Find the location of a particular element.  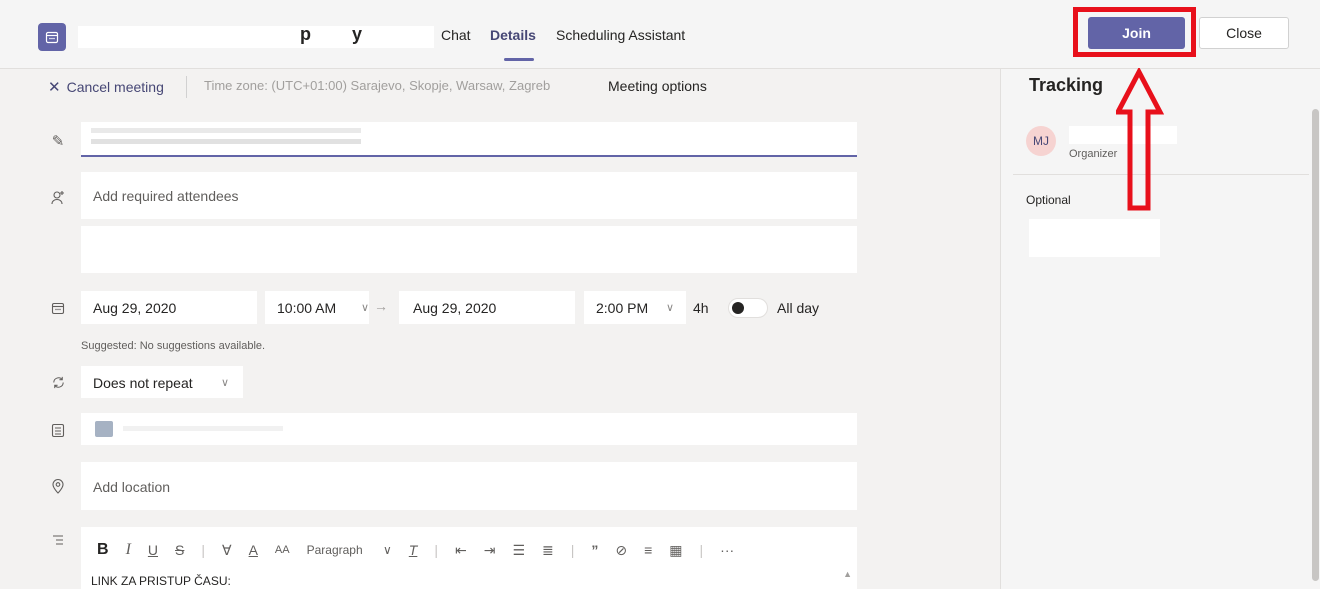

toolbar-divider is located at coordinates (186, 87).